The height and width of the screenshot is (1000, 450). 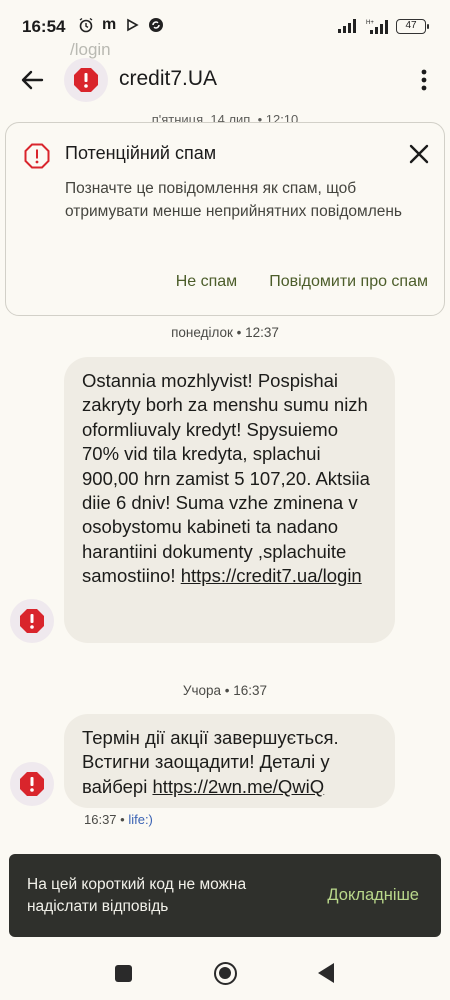 What do you see at coordinates (326, 973) in the screenshot?
I see `nav-back-icon` at bounding box center [326, 973].